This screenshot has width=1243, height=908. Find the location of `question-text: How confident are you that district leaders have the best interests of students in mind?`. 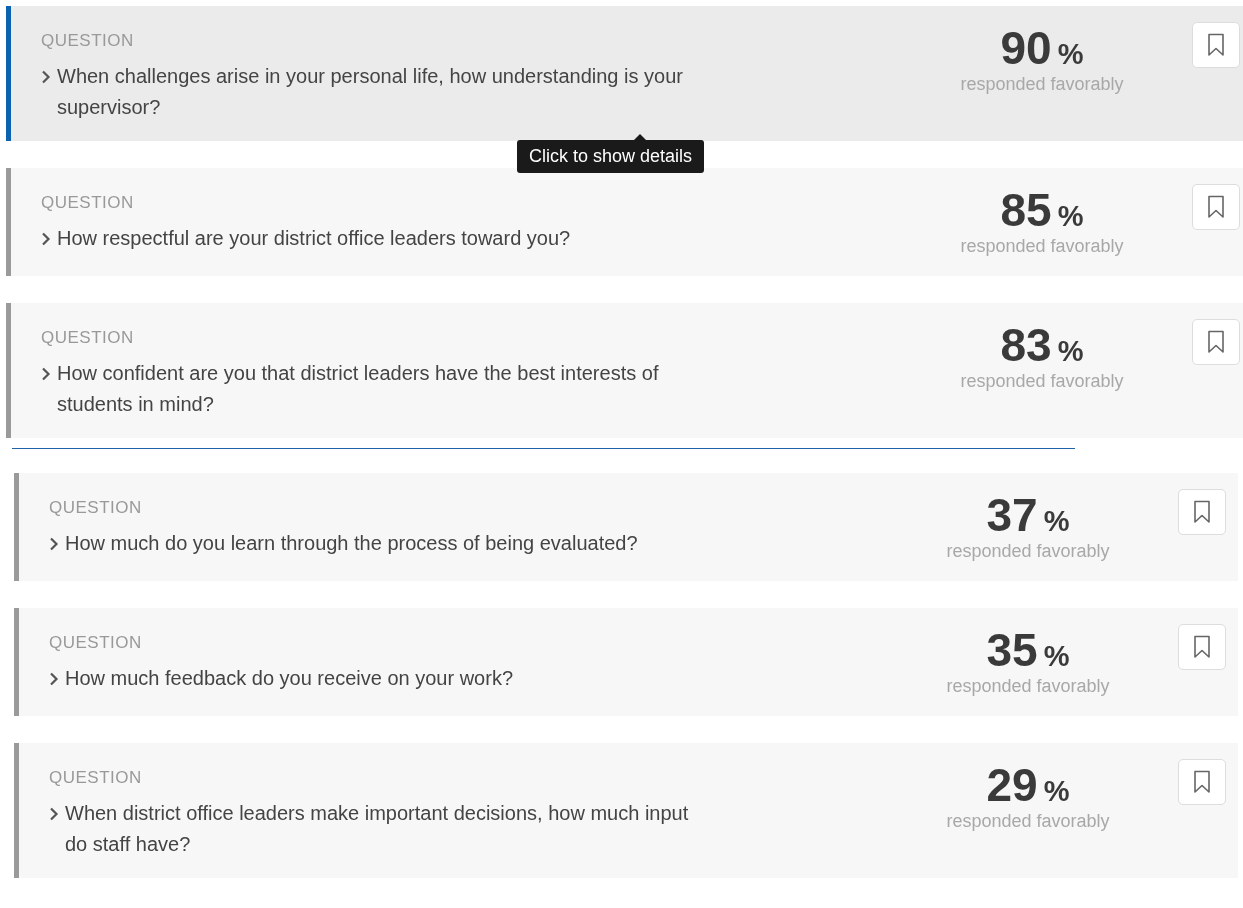

question-text: How confident are you that district leaders have the best interests of students in mind? is located at coordinates (358, 389).